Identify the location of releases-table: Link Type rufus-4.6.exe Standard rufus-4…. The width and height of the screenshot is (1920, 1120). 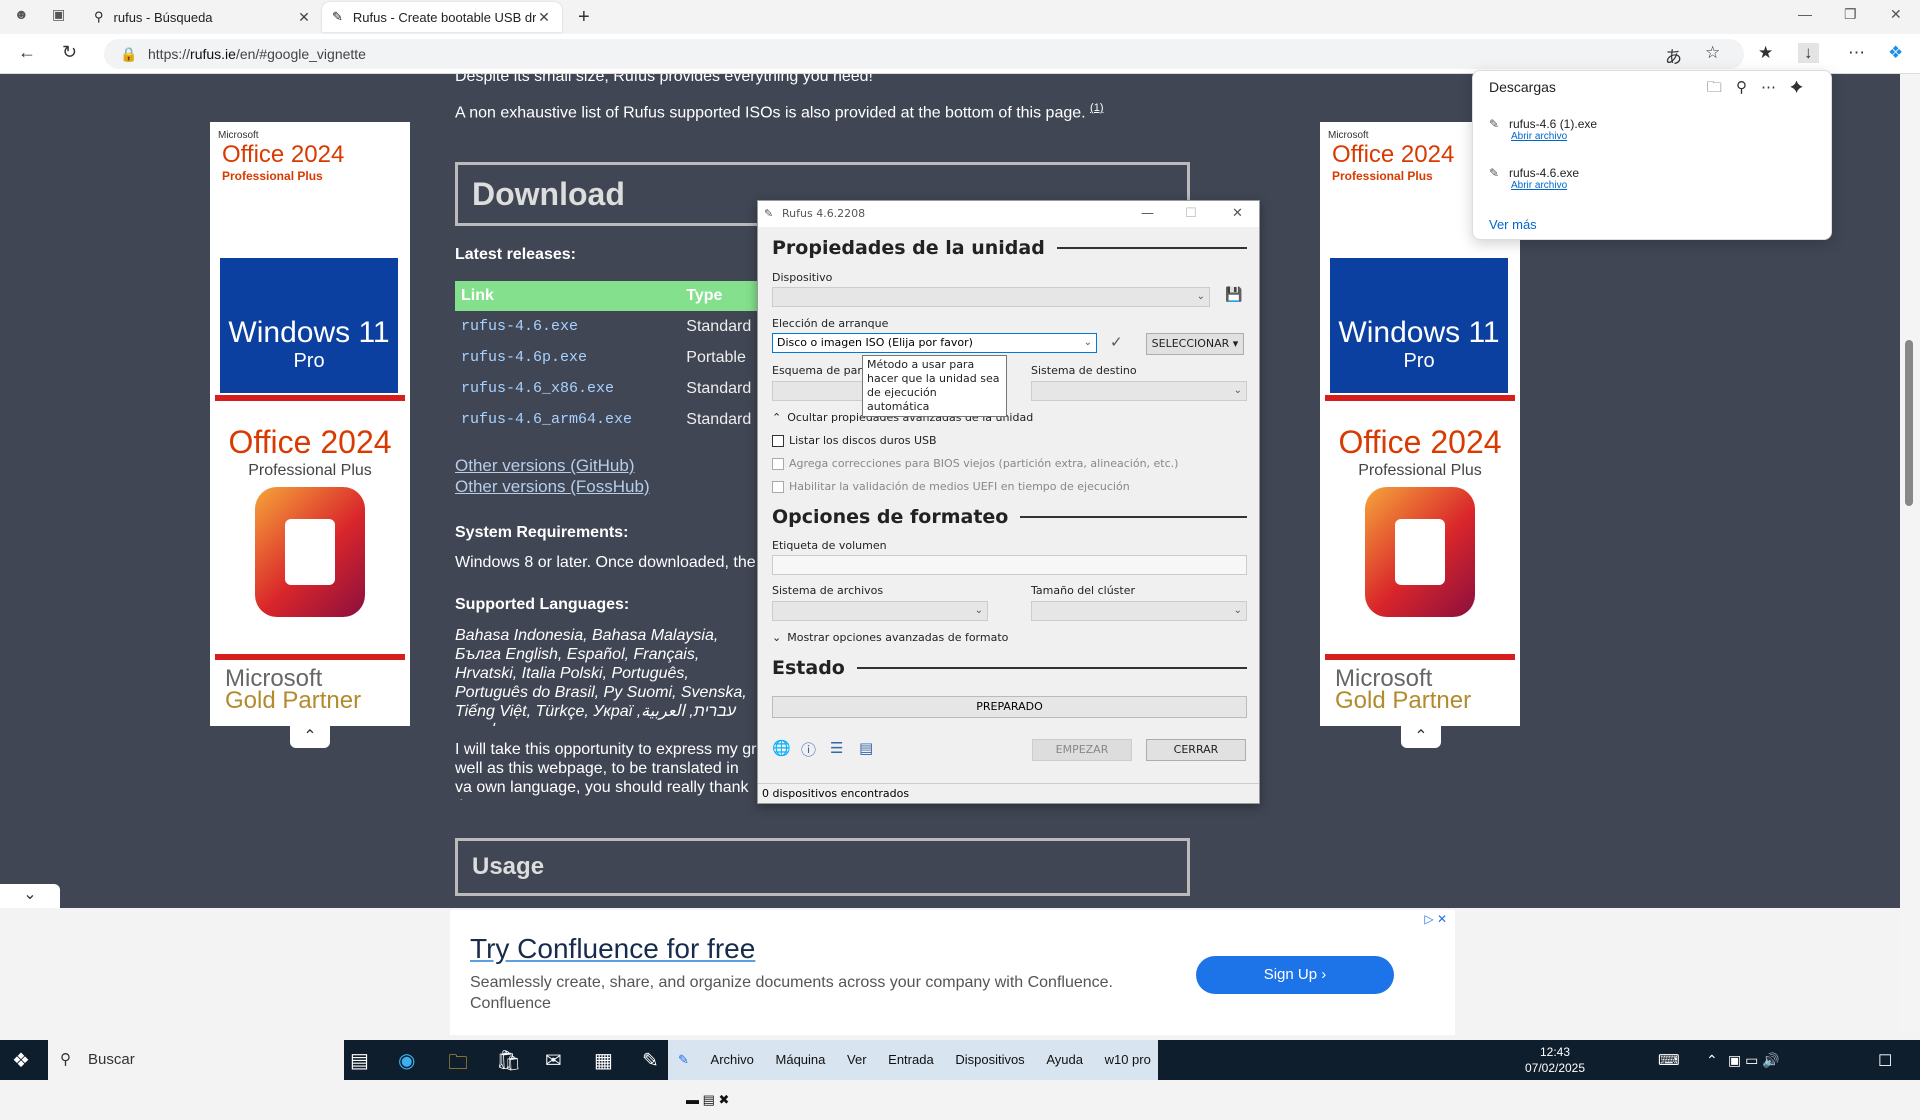
(615, 358).